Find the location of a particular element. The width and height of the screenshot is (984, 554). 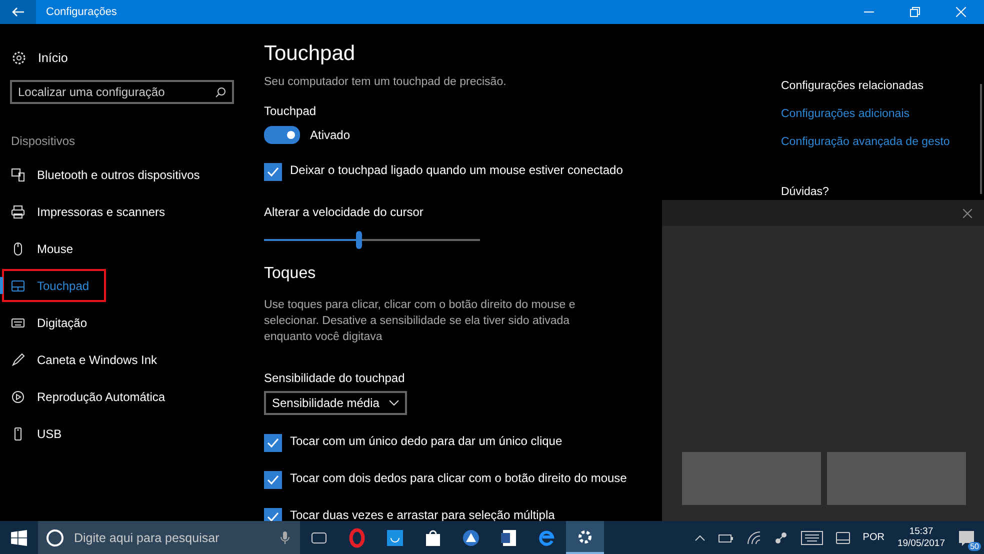

round-app-icon is located at coordinates (471, 538).